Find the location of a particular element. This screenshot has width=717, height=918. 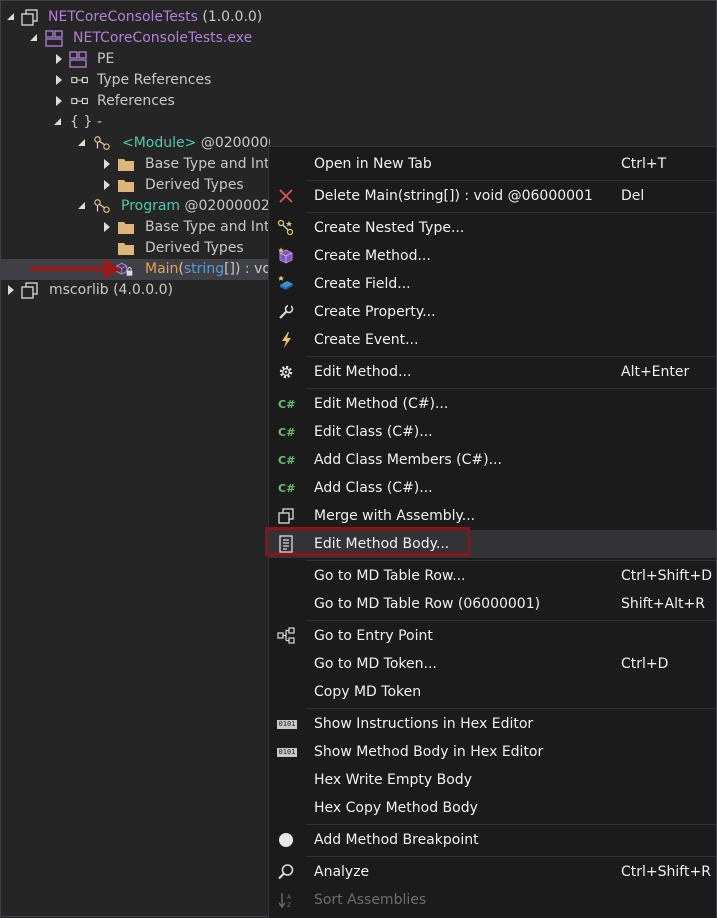

menu-item-show-method-body-hex: 0101 Show Method Body in Hex Editor is located at coordinates (492, 752).